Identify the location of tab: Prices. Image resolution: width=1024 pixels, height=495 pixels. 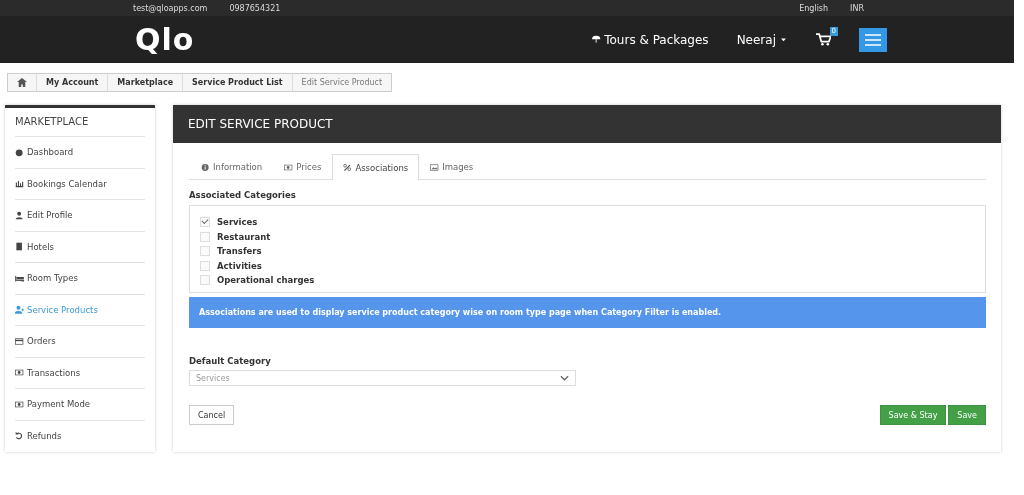
(303, 166).